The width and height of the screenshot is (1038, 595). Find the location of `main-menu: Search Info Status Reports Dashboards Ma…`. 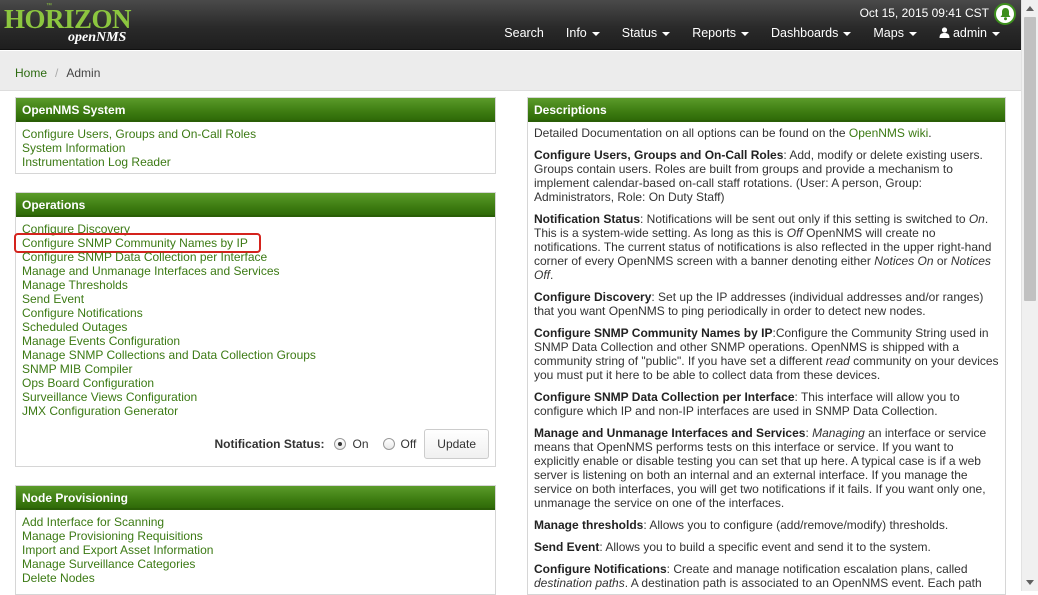

main-menu: Search Info Status Reports Dashboards Ma… is located at coordinates (752, 33).